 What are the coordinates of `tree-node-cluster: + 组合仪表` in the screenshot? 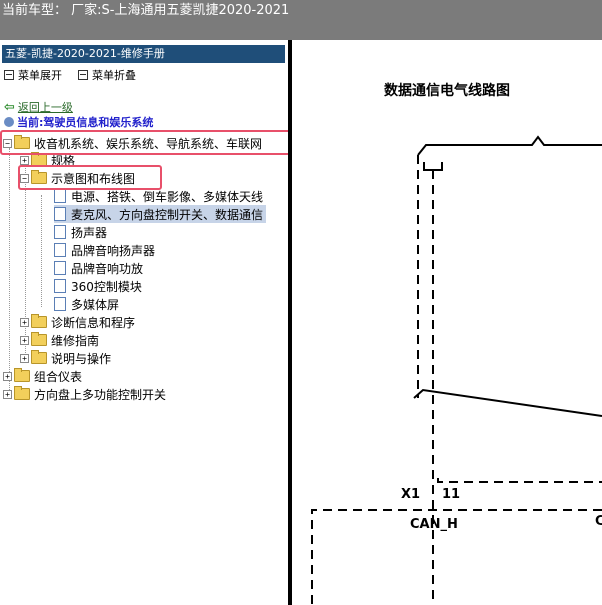 It's located at (42, 376).